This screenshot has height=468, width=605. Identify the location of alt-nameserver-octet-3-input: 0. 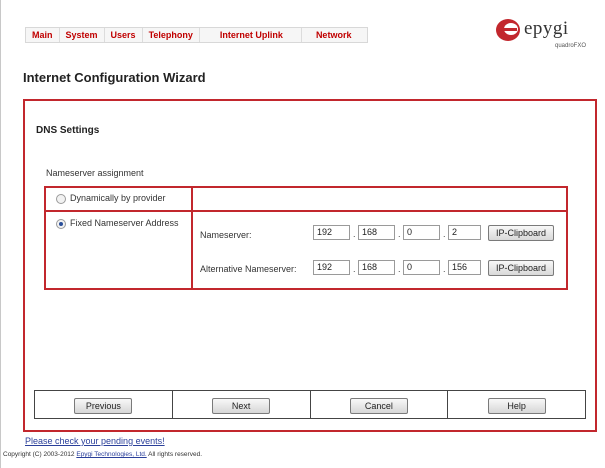
(421, 267).